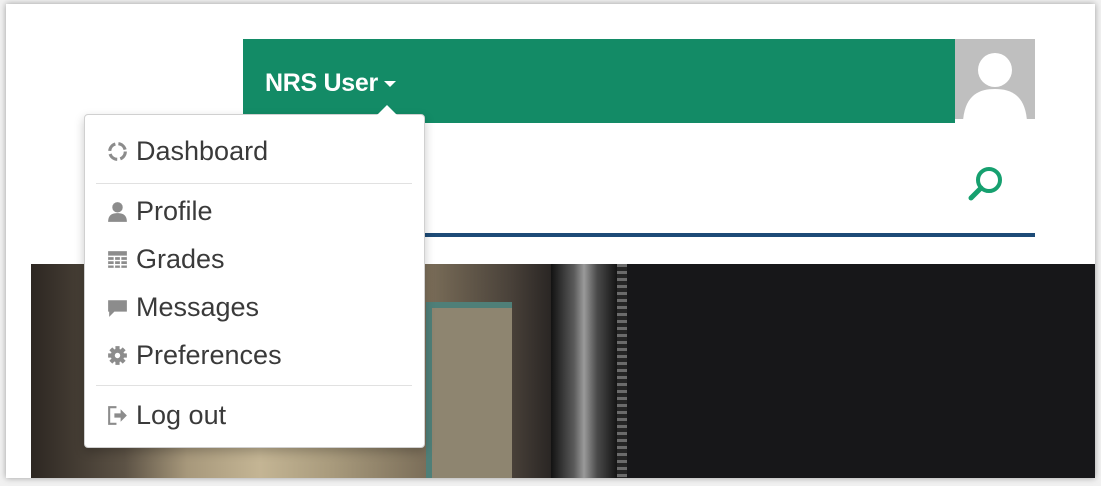 The width and height of the screenshot is (1101, 486). Describe the element at coordinates (117, 151) in the screenshot. I see `dashboard-icon` at that location.